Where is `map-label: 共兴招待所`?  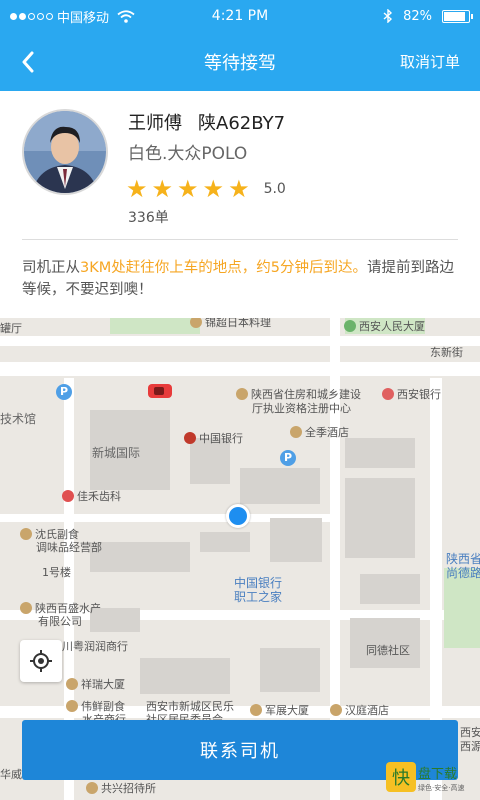
map-label: 共兴招待所 is located at coordinates (121, 788).